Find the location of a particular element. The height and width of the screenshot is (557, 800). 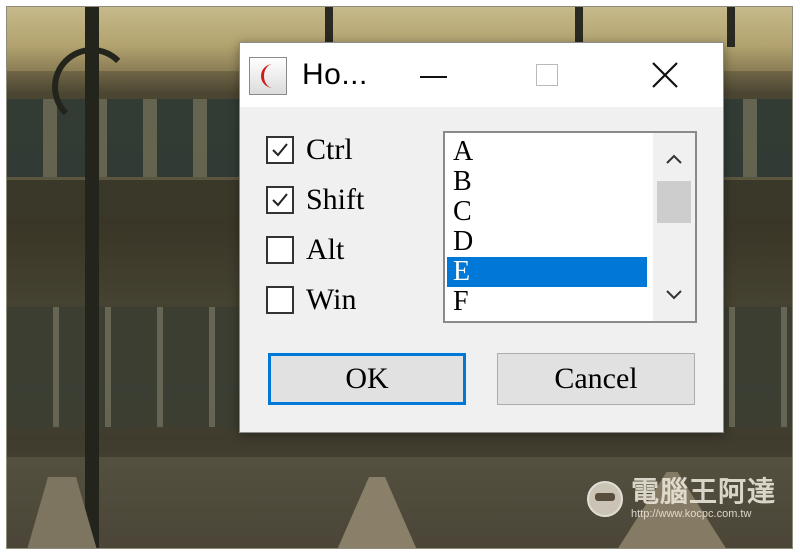

checkbox-shift: Shift is located at coordinates (315, 200).